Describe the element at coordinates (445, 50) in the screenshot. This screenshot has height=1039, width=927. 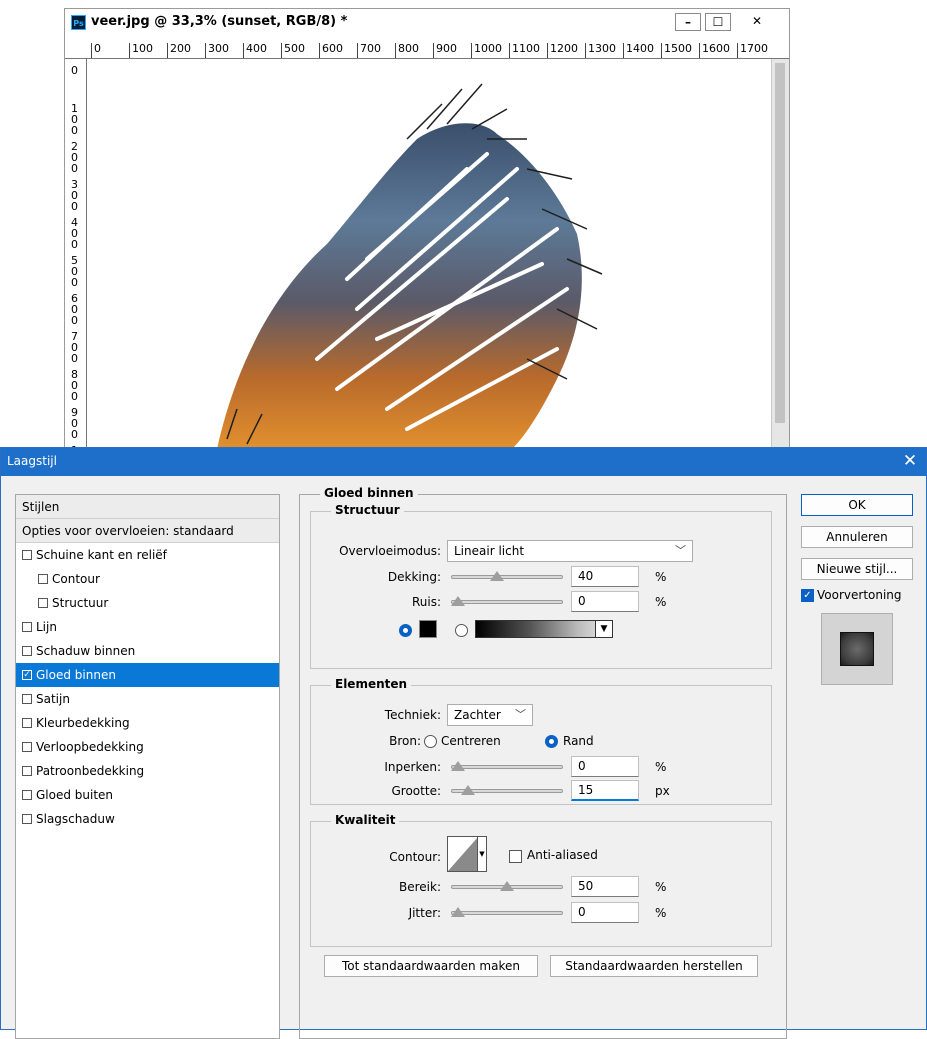
I see `ruler-tick: 900` at that location.